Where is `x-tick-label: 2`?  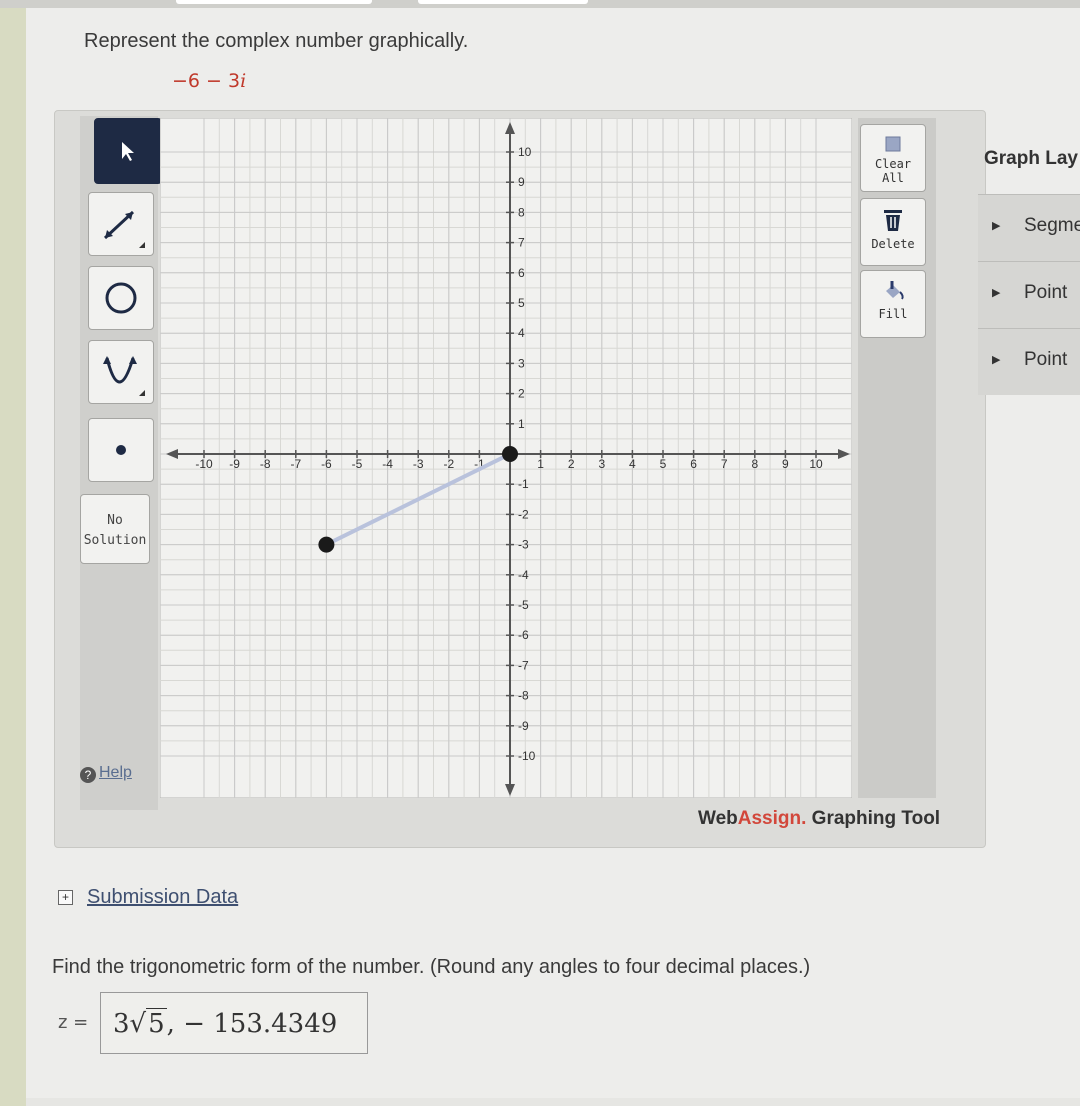 x-tick-label: 2 is located at coordinates (571, 464).